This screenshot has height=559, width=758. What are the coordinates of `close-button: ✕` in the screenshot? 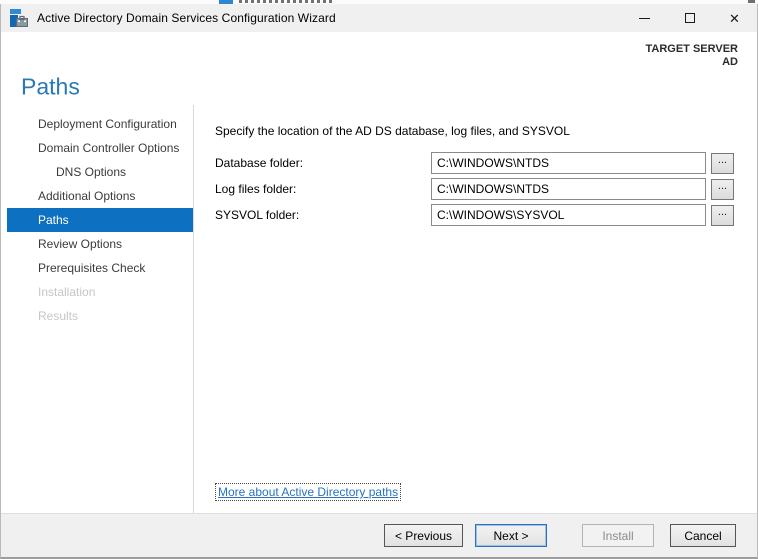 It's located at (734, 18).